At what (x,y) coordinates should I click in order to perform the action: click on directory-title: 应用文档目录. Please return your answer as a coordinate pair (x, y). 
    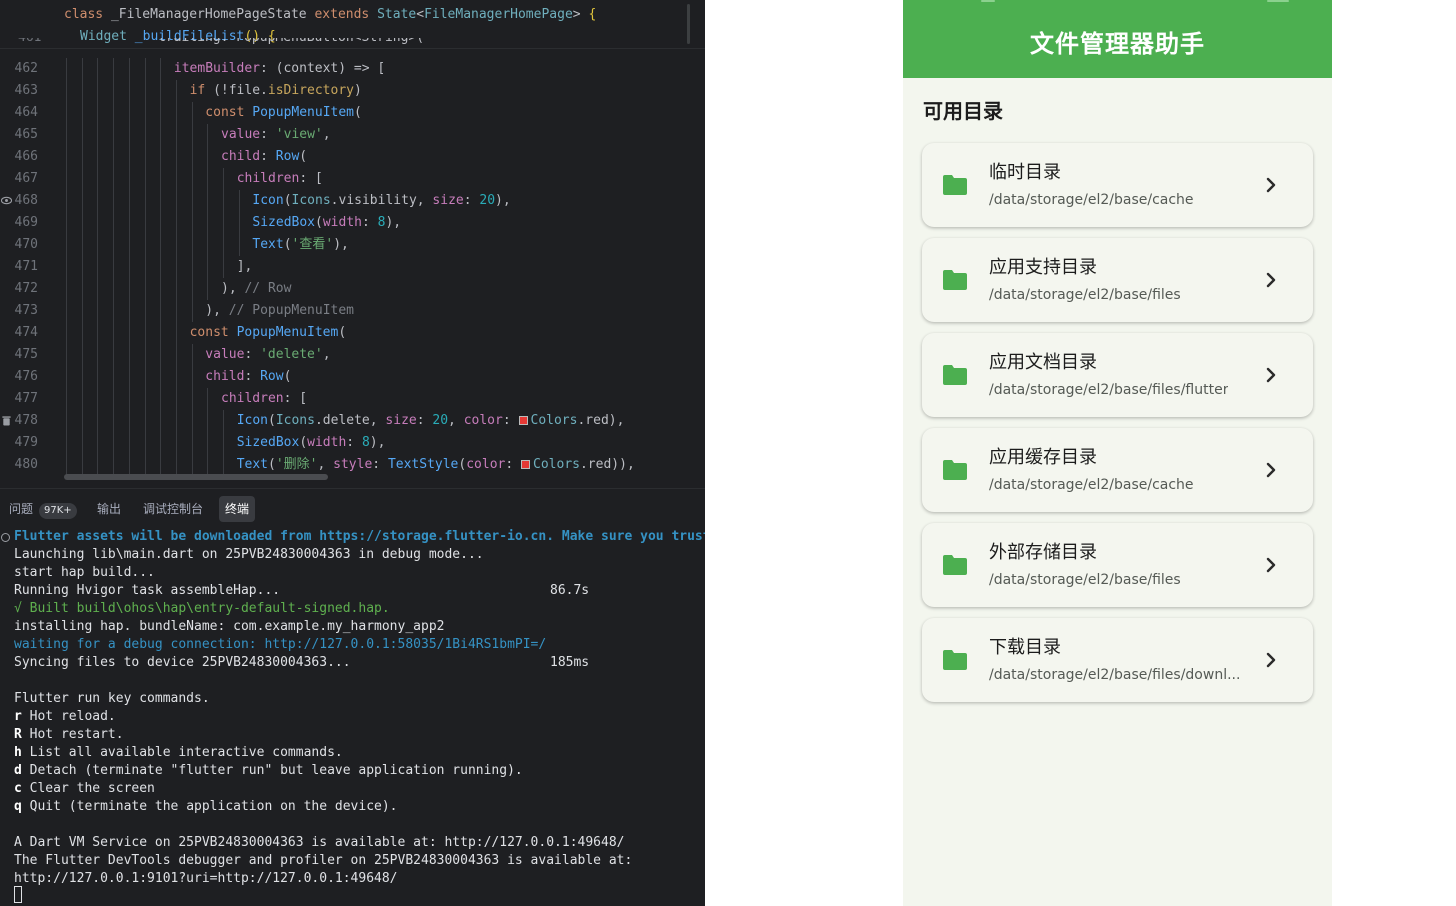
    Looking at the image, I should click on (1043, 362).